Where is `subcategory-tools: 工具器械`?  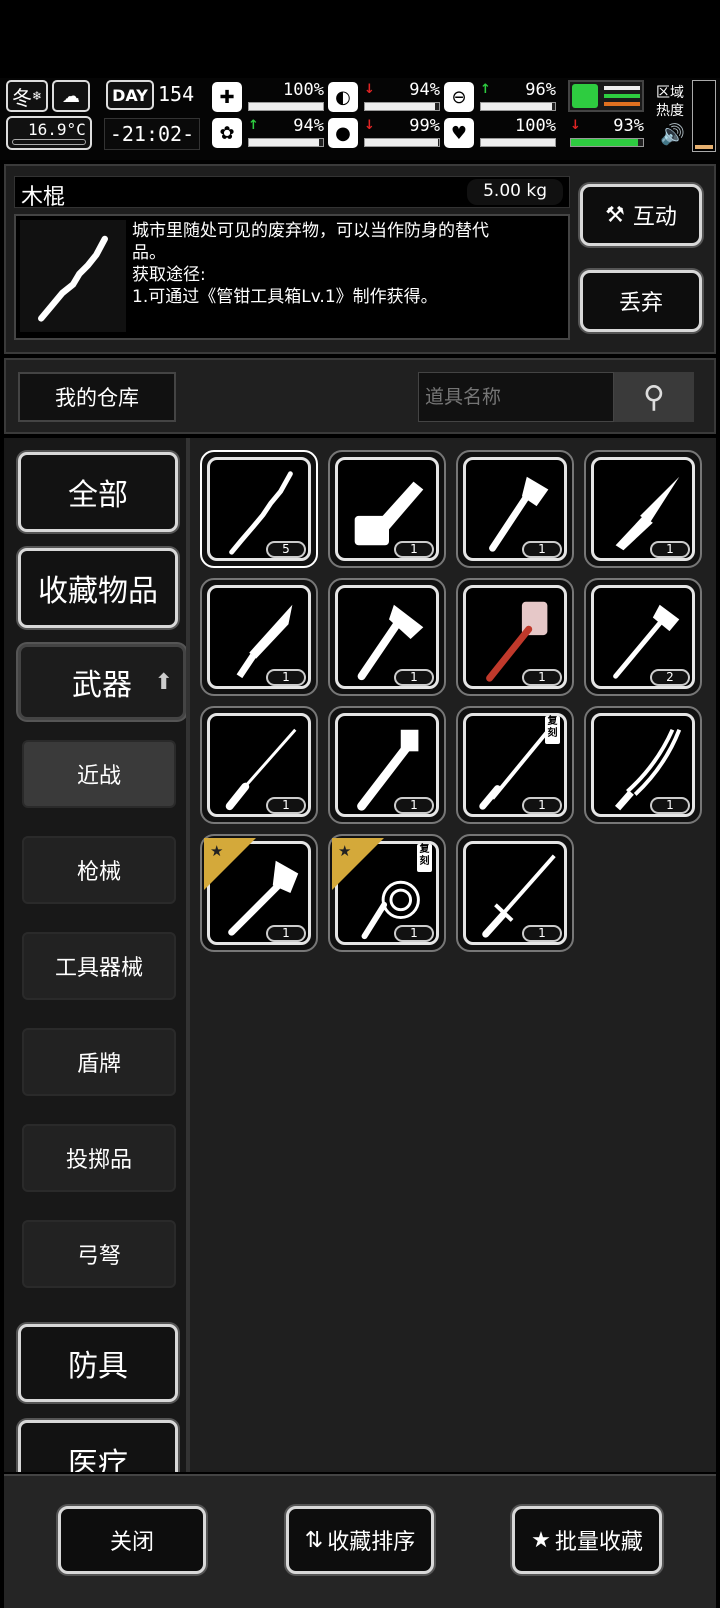 subcategory-tools: 工具器械 is located at coordinates (99, 966).